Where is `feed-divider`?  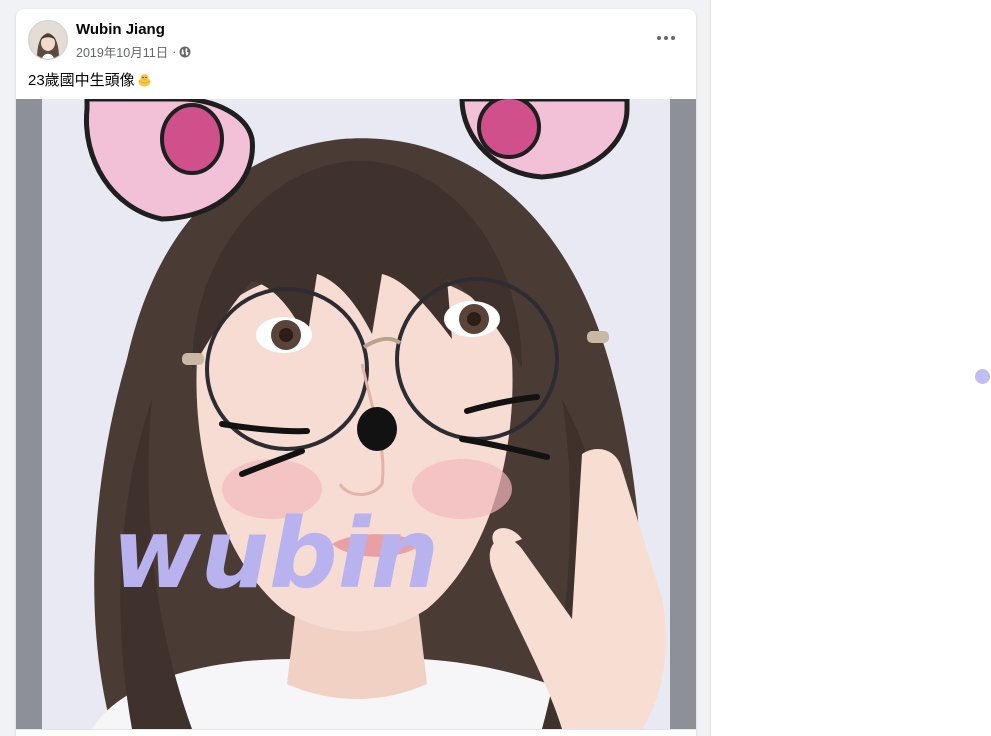 feed-divider is located at coordinates (710, 368).